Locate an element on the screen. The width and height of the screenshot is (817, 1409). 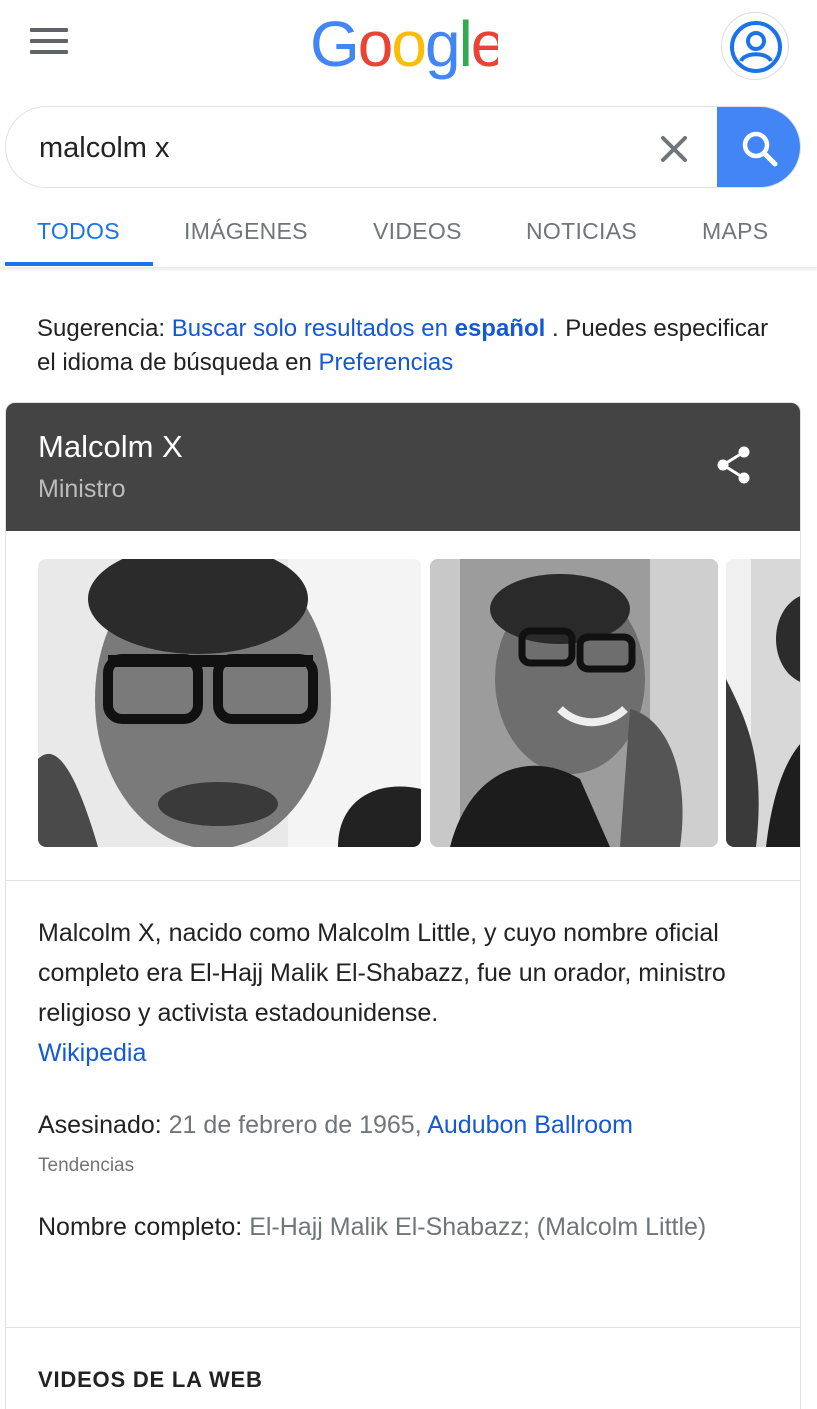
close-icon is located at coordinates (674, 149).